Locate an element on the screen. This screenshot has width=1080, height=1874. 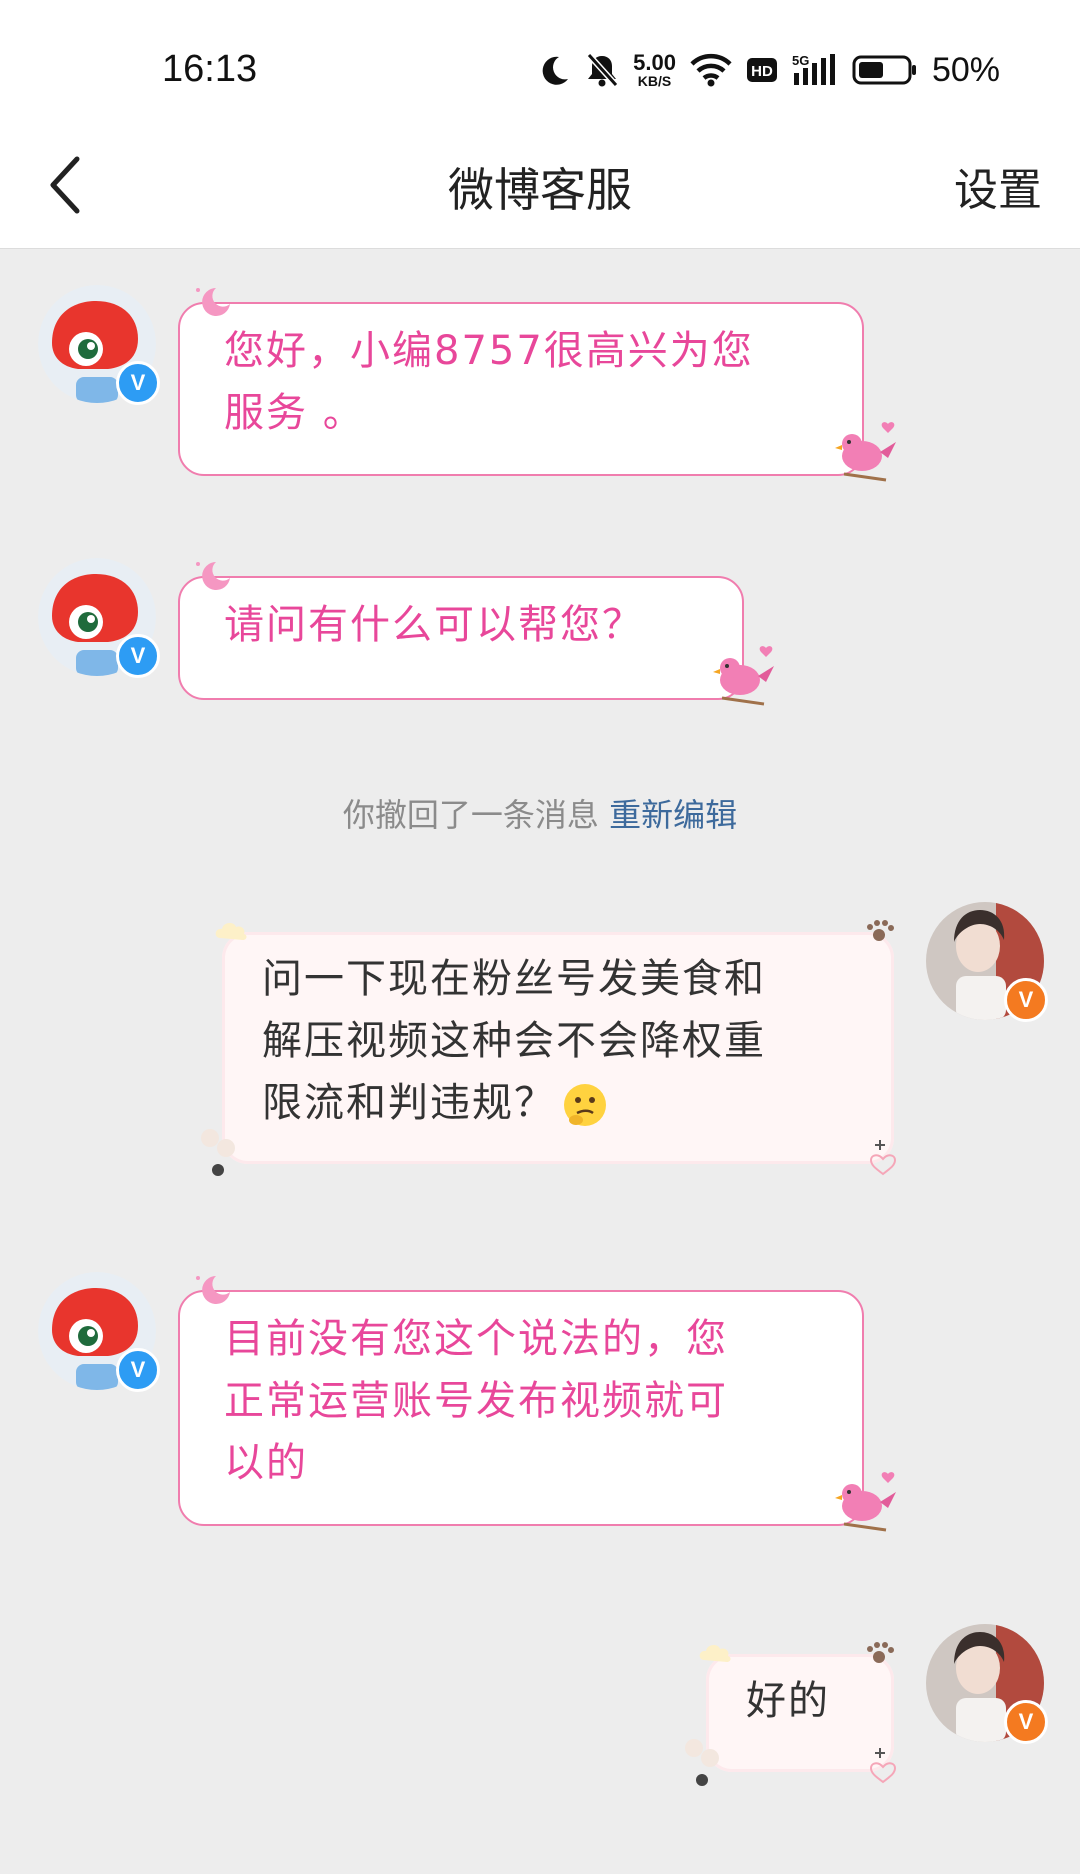
bell-off-icon is located at coordinates (602, 70).